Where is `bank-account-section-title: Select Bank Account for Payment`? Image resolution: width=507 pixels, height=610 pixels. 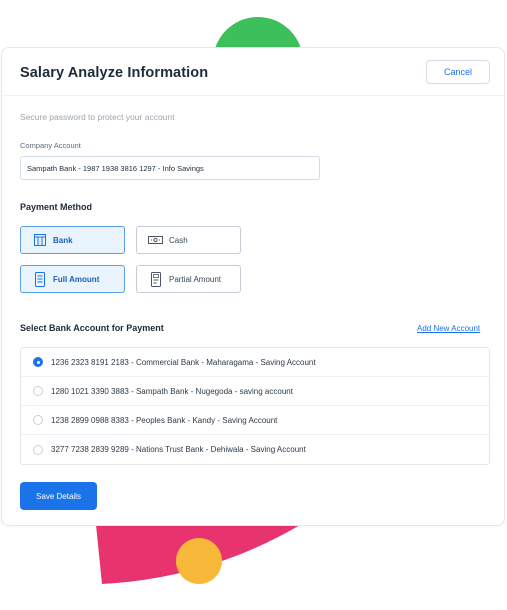 bank-account-section-title: Select Bank Account for Payment is located at coordinates (92, 328).